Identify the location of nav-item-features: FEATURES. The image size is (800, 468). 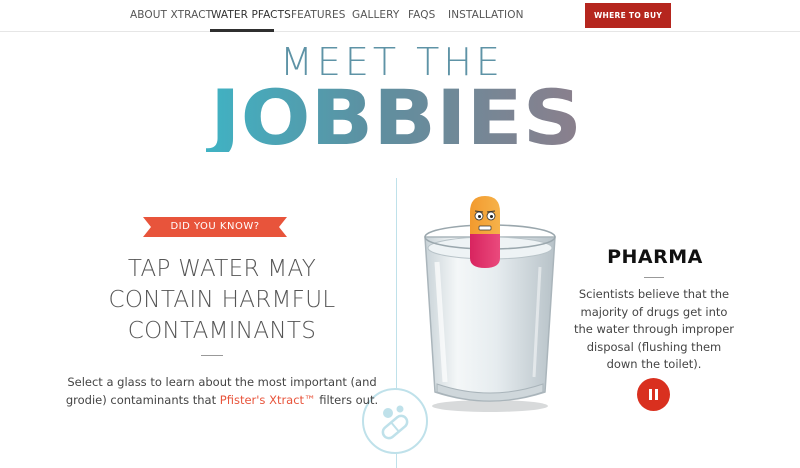
(318, 15).